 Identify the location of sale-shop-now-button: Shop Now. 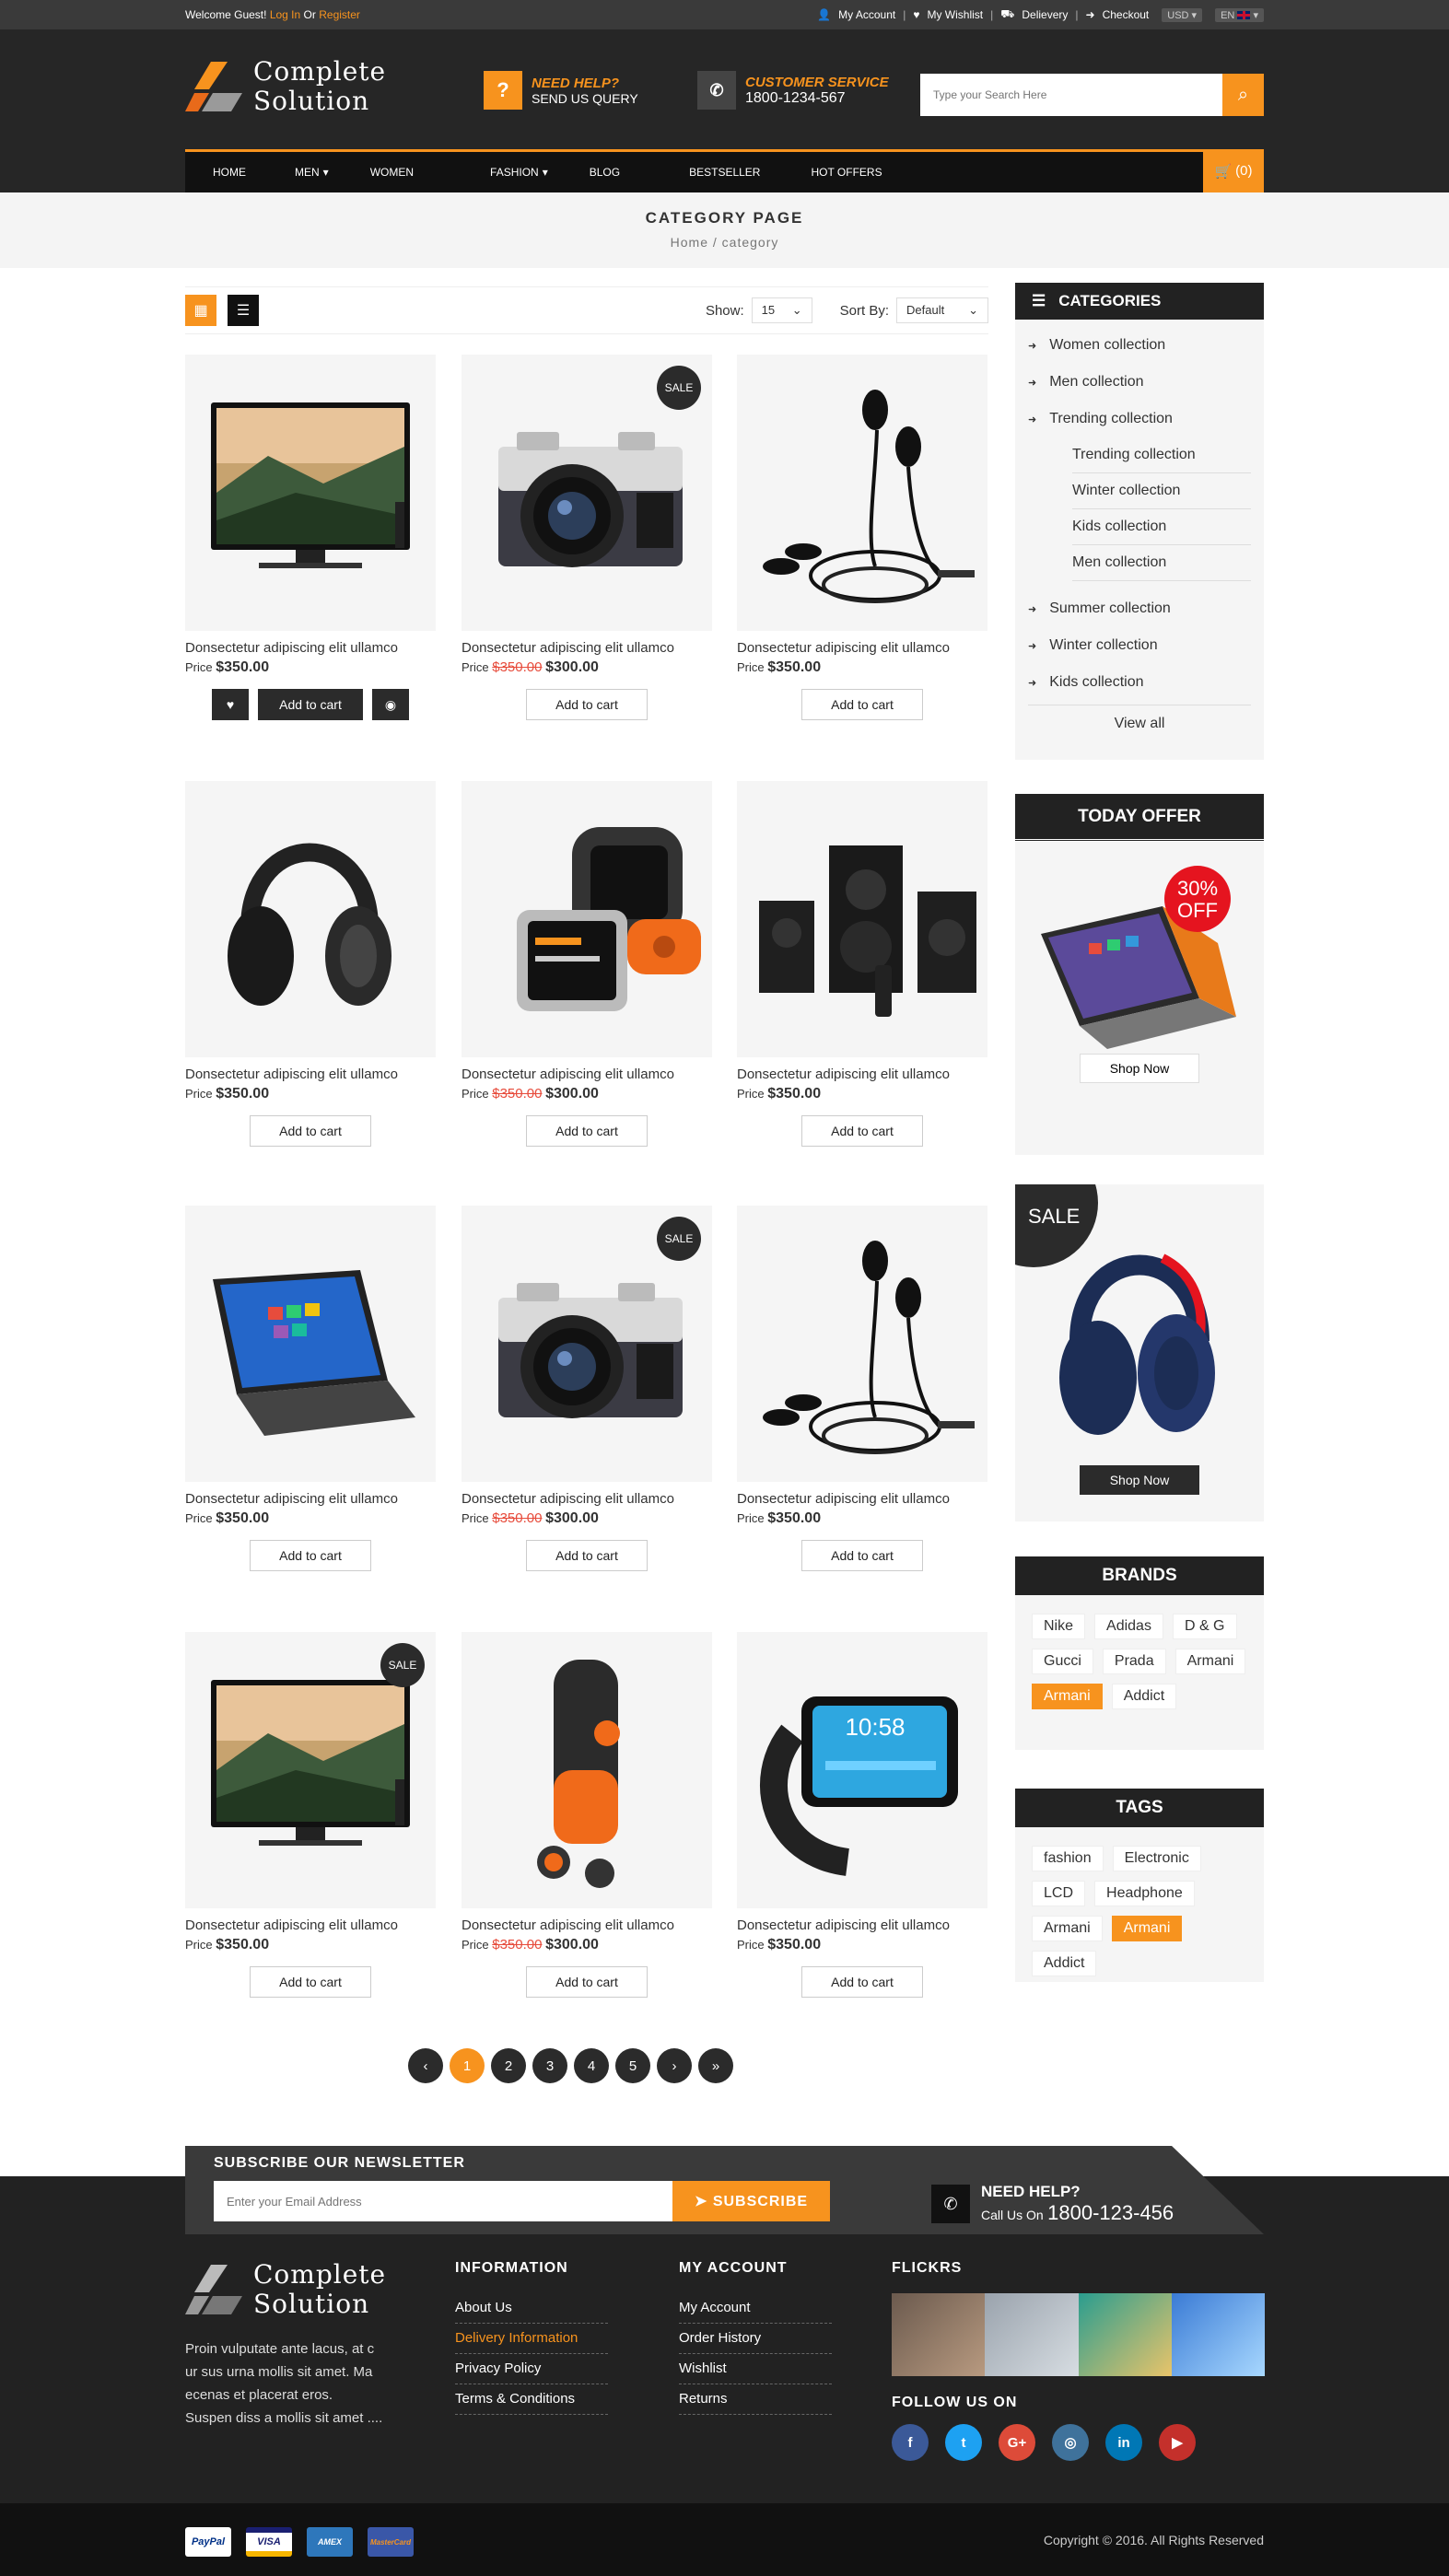
(1139, 1480).